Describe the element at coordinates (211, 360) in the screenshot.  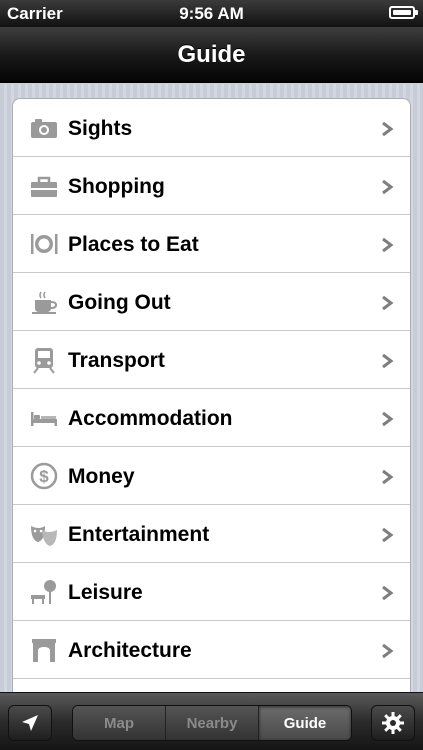
I see `list-item-transport: Transport` at that location.